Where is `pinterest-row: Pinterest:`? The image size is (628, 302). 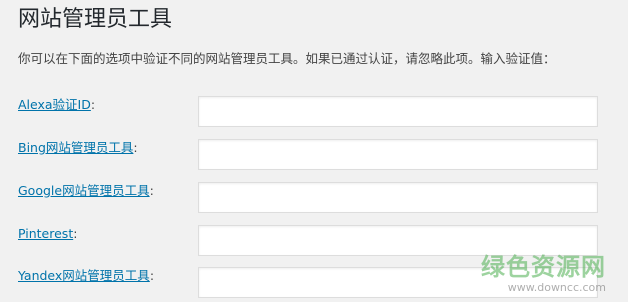
pinterest-row: Pinterest: is located at coordinates (314, 240).